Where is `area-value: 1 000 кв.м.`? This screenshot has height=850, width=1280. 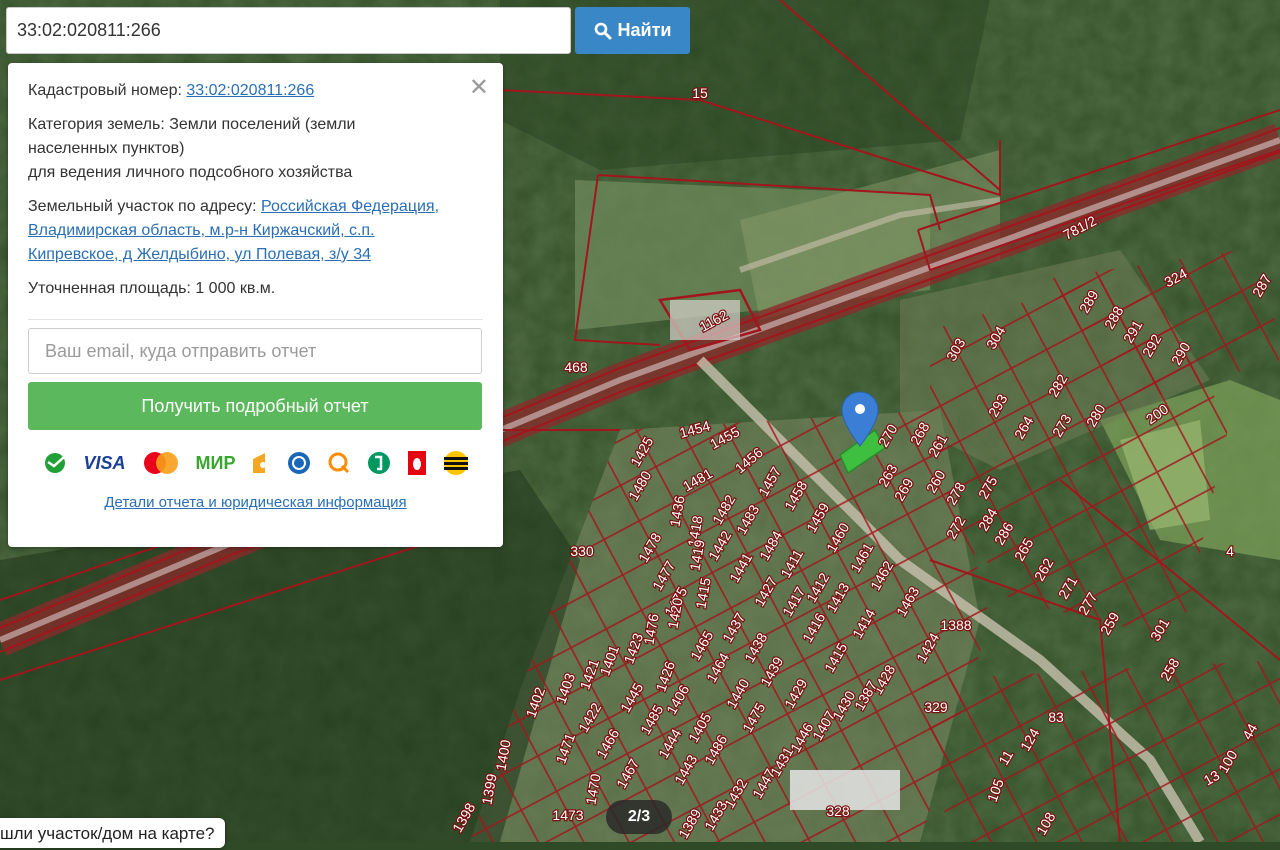 area-value: 1 000 кв.м. is located at coordinates (235, 288).